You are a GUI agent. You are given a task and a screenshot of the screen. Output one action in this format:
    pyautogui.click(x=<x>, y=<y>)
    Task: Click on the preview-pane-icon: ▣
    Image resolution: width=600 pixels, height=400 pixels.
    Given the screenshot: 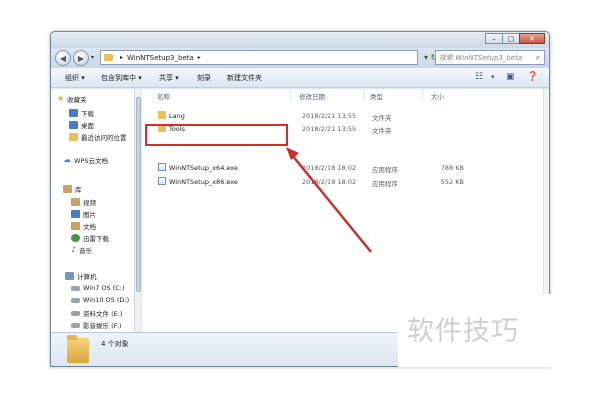 What is the action you would take?
    pyautogui.click(x=510, y=77)
    